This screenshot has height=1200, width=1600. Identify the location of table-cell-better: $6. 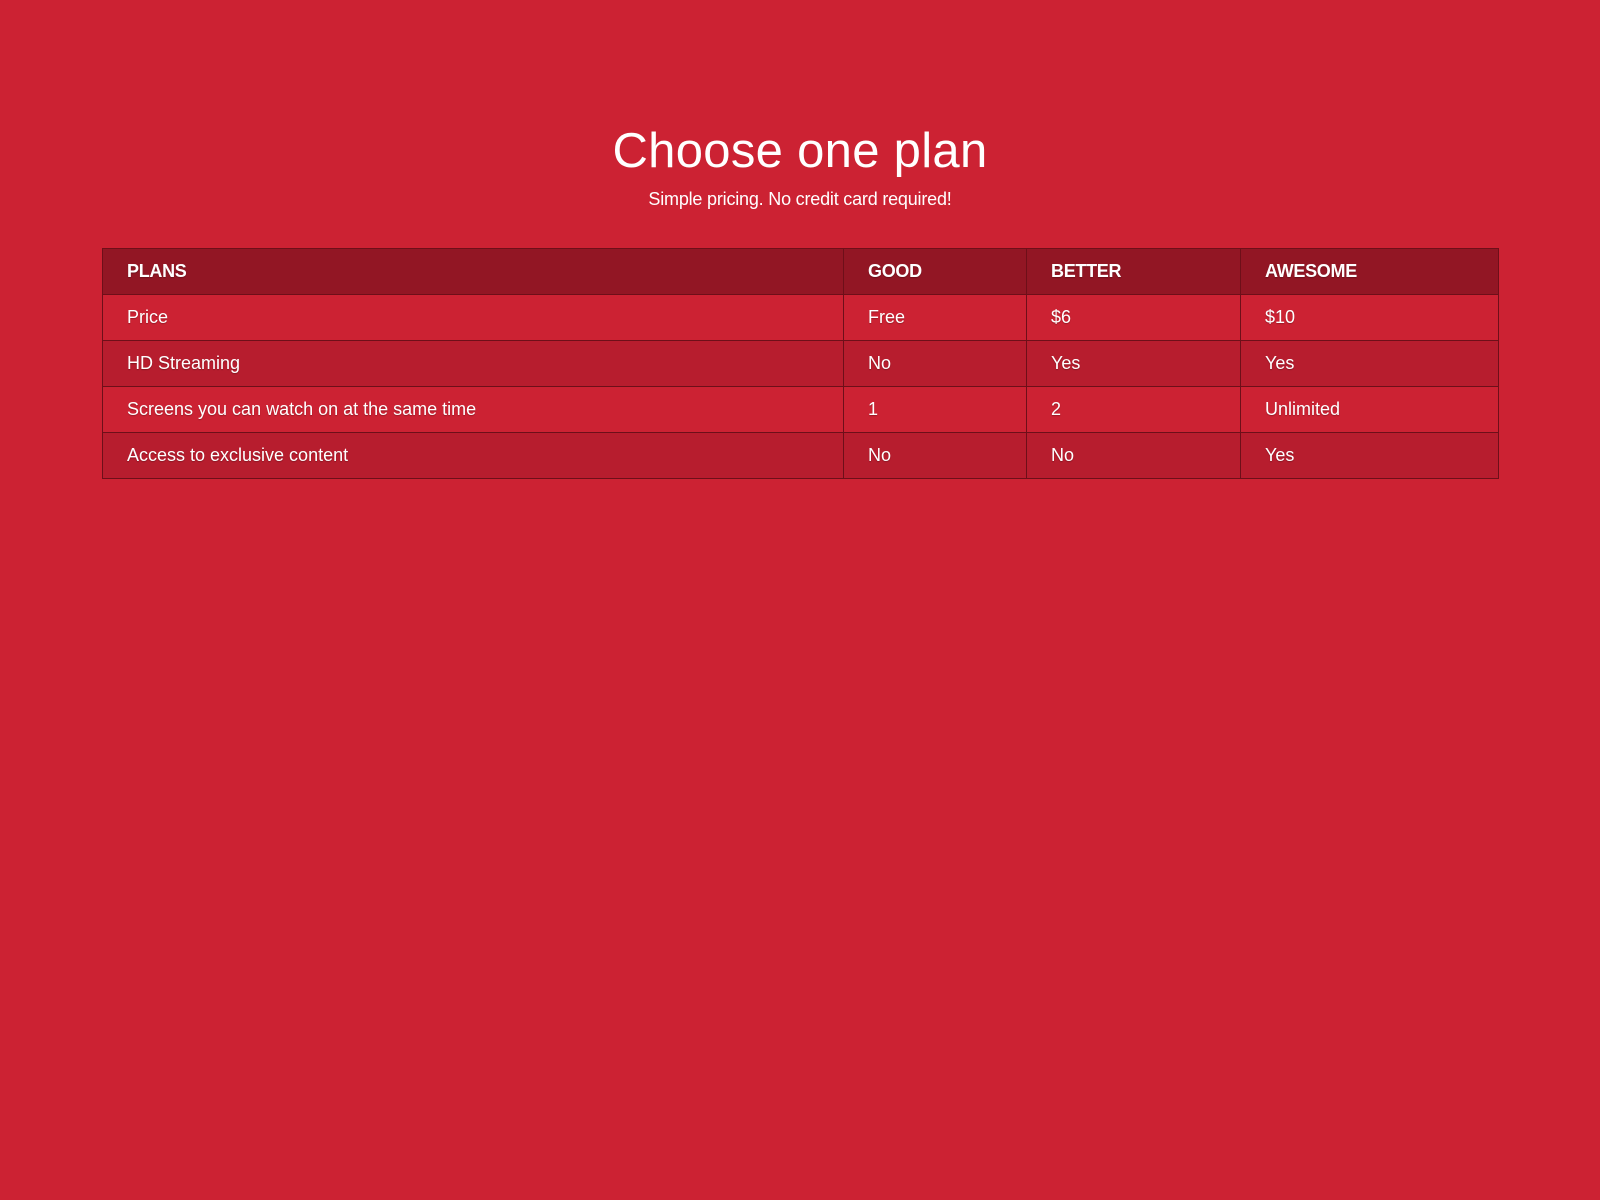
(1133, 317).